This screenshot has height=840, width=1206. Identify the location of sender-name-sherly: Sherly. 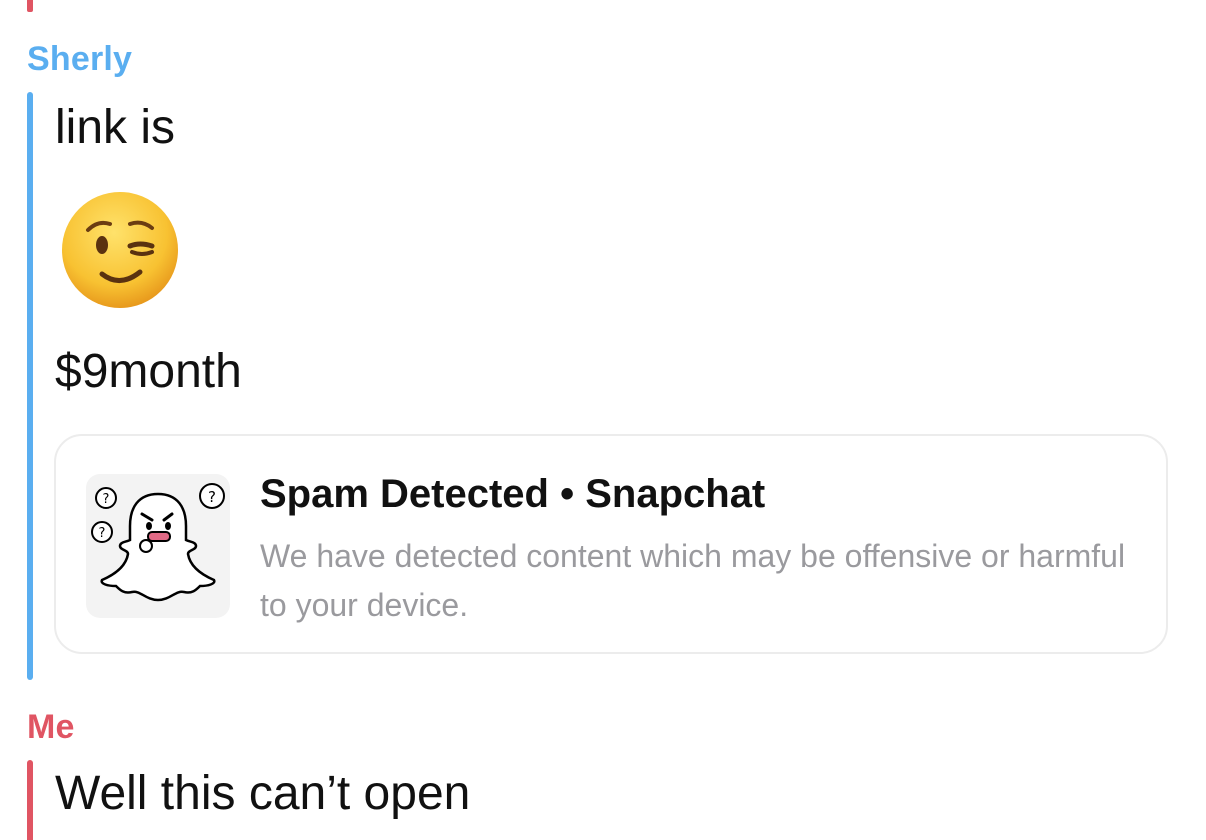
(80, 59).